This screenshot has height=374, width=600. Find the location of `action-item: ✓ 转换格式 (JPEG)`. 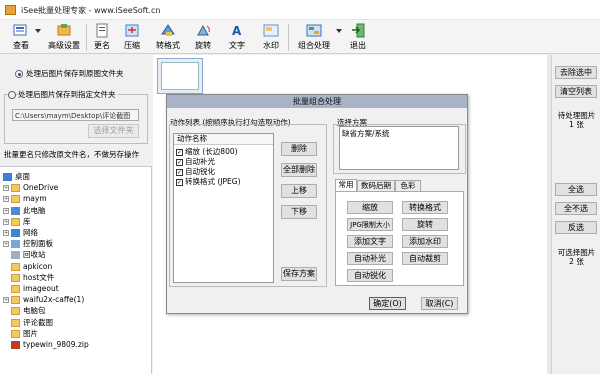

action-item: ✓ 转换格式 (JPEG) is located at coordinates (208, 182).